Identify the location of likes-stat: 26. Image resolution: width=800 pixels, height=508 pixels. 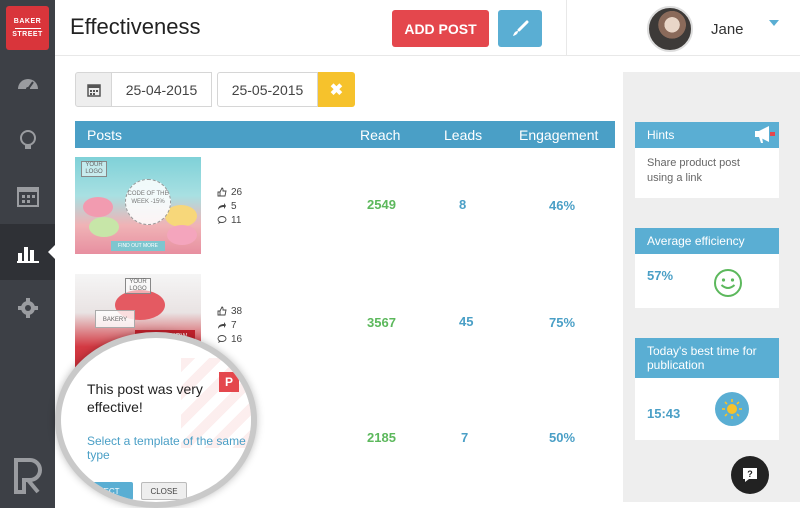
(229, 192).